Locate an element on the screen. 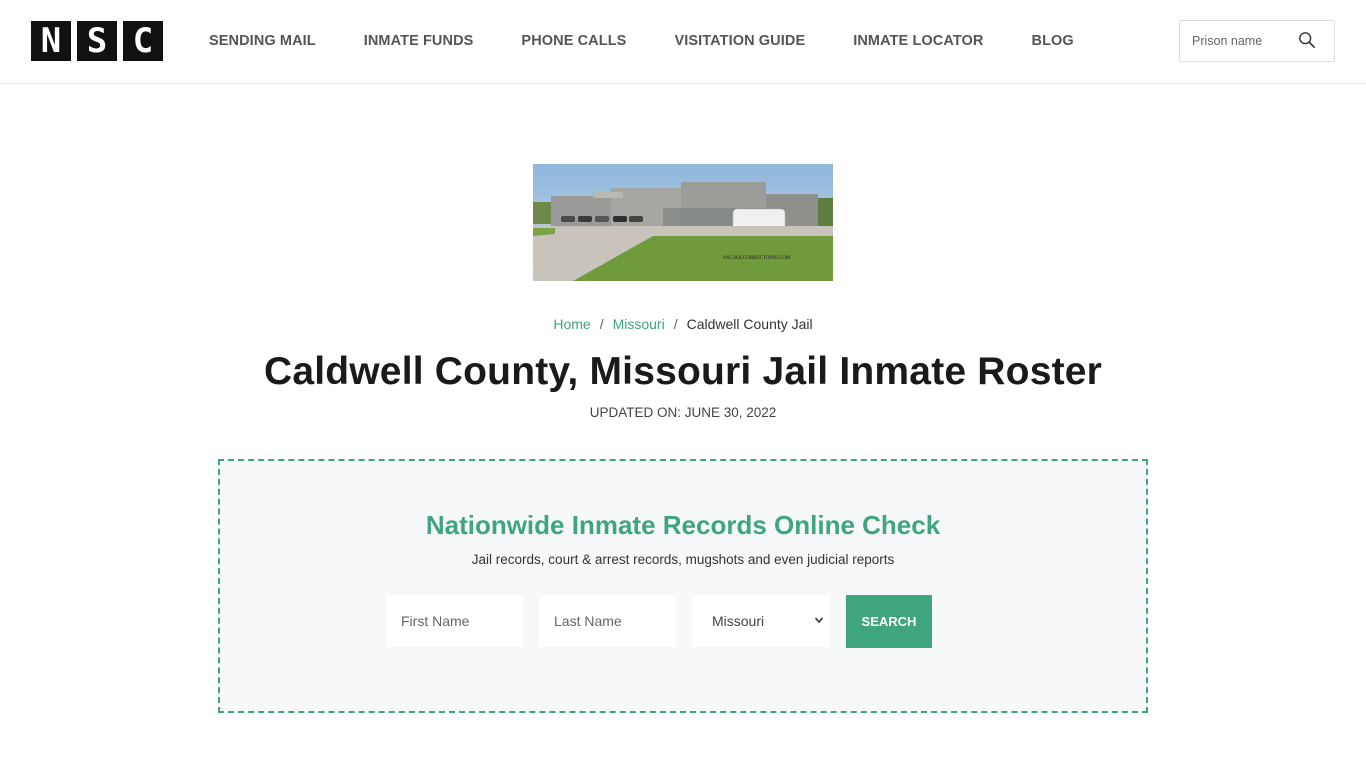 This screenshot has width=1366, height=768. jail-building-image: NSCJAILCORRECTIONS.COM is located at coordinates (683, 222).